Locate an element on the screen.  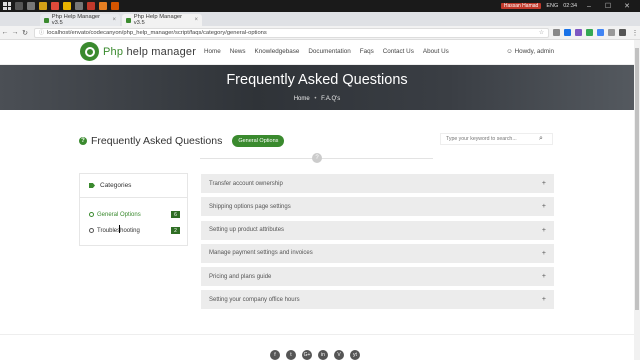
breadcrumb: Home • F.A.Q's is located at coordinates (317, 99).